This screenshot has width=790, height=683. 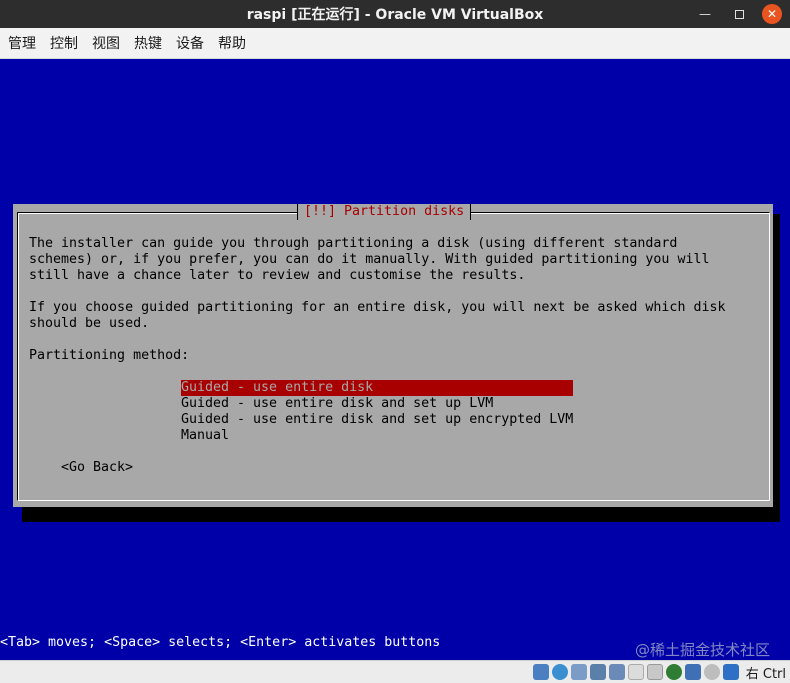 I want to click on window-title: raspi [正在运行] - Oracle VM VirtualBox, so click(x=395, y=15).